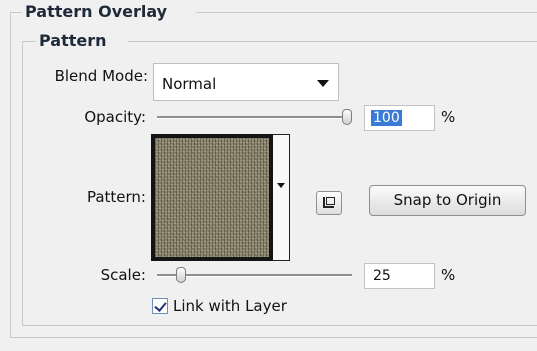 This screenshot has width=537, height=351. What do you see at coordinates (448, 275) in the screenshot?
I see `scale-unit: %` at bounding box center [448, 275].